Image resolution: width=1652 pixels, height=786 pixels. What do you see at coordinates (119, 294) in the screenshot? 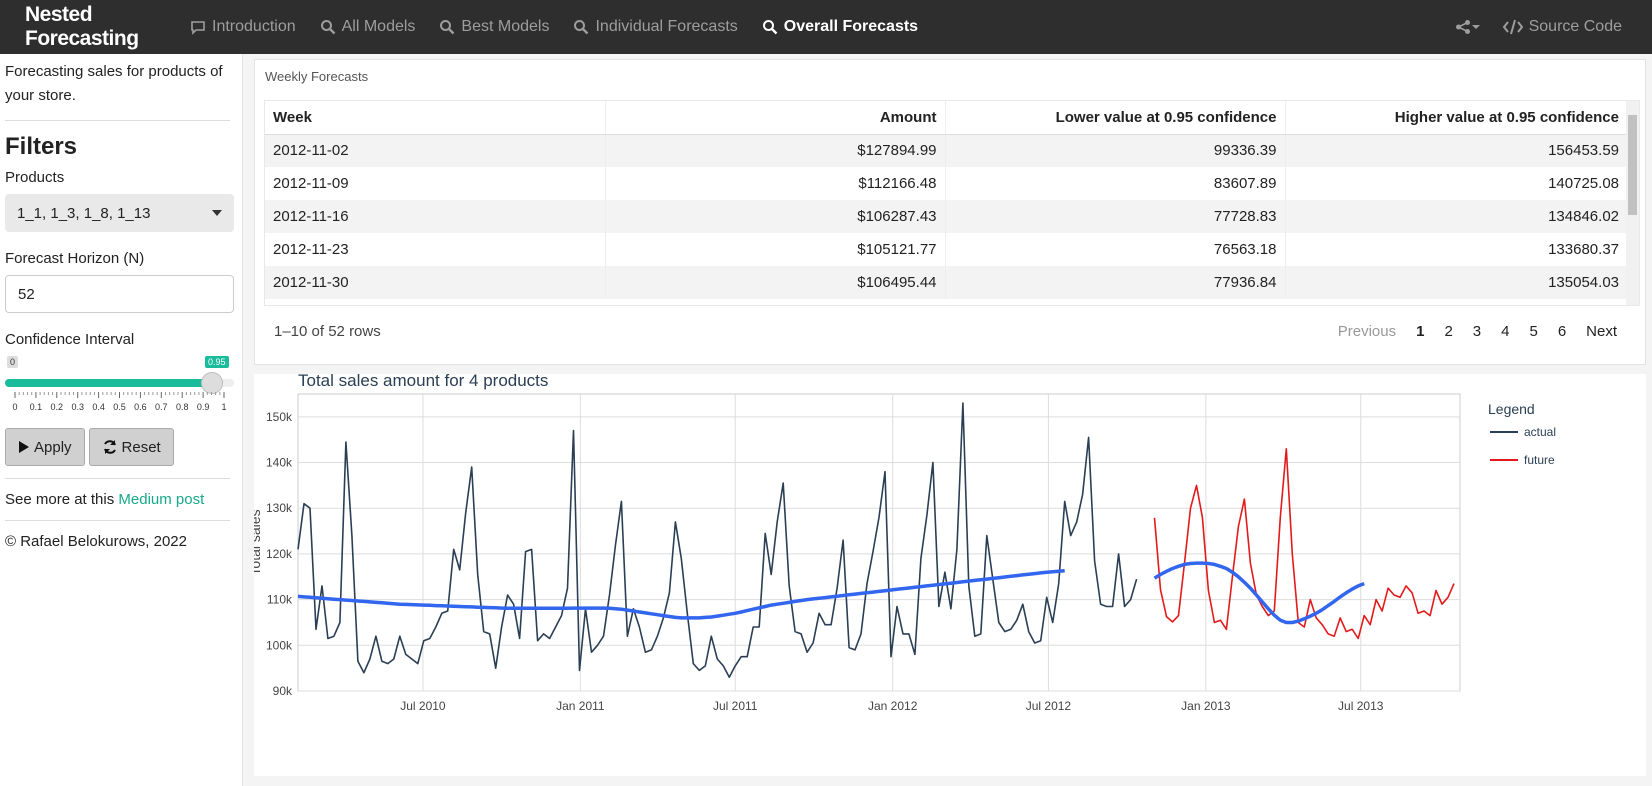
I see `horizon-input: 52` at bounding box center [119, 294].